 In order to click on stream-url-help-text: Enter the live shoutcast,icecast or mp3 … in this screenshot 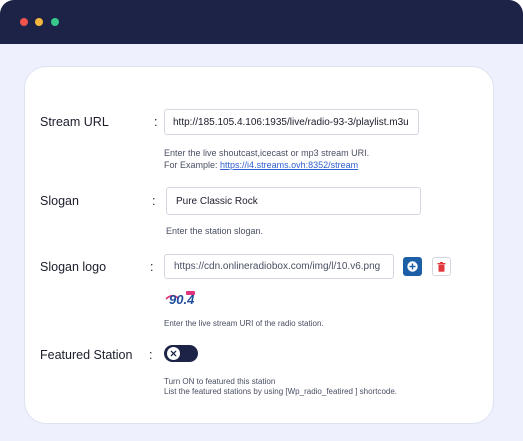, I will do `click(267, 153)`.